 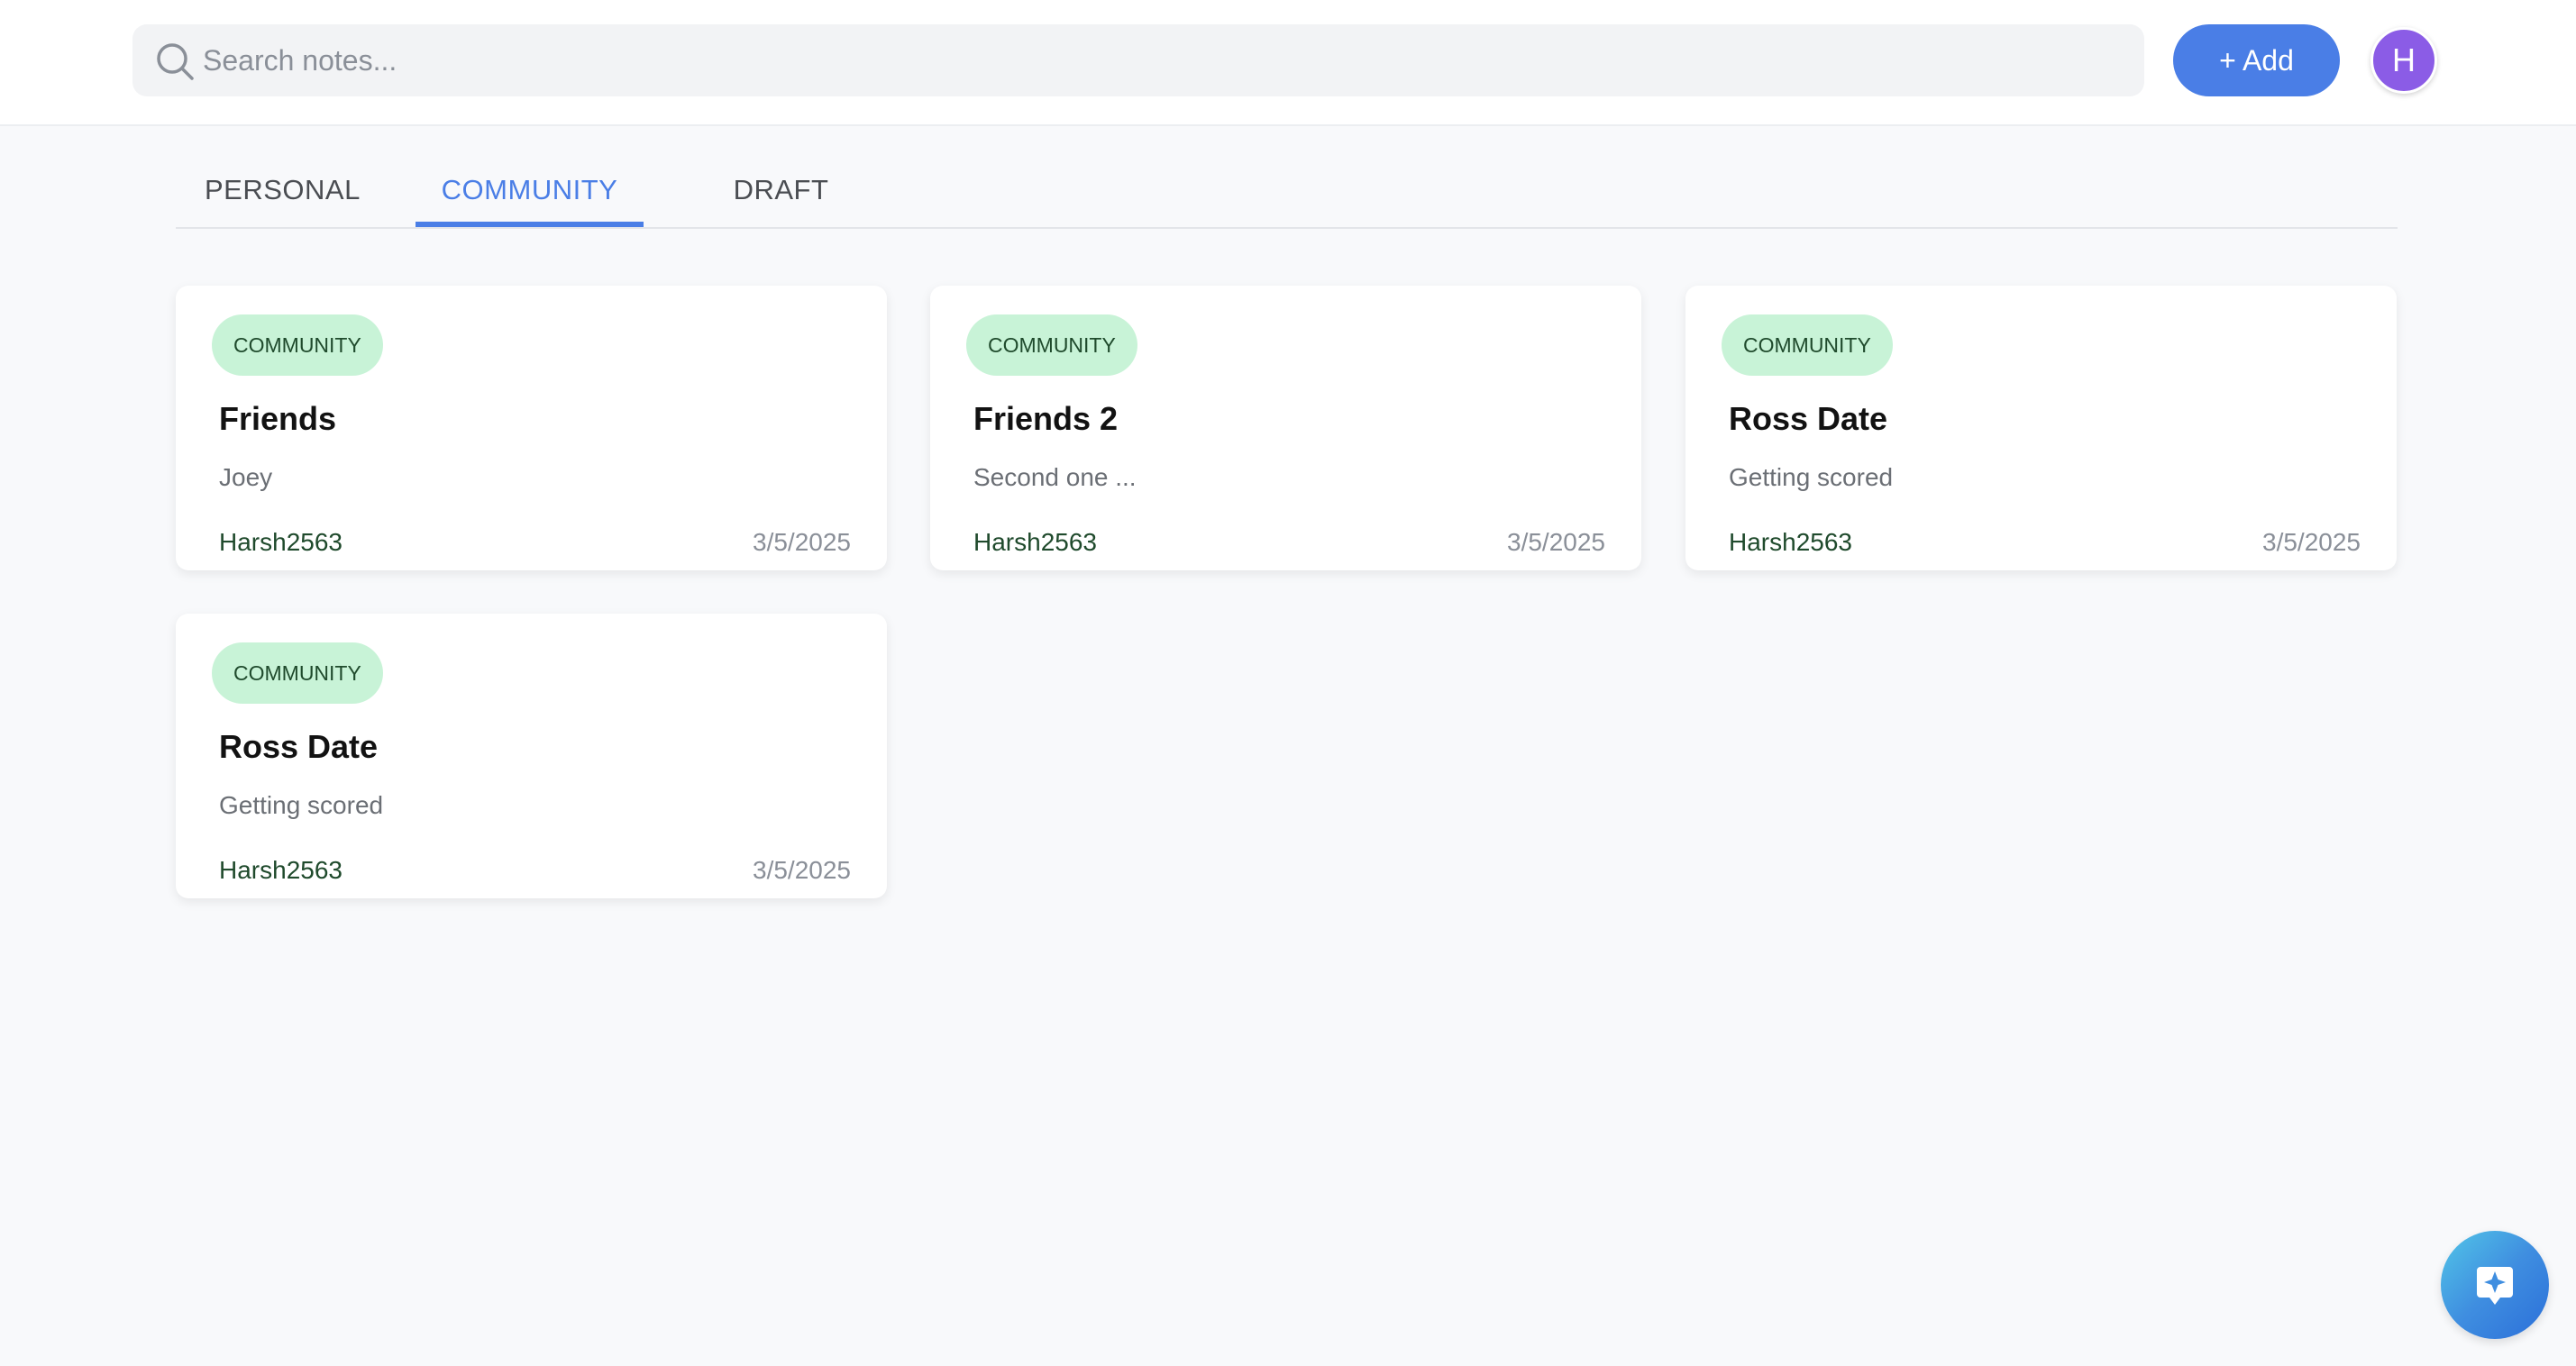 What do you see at coordinates (530, 200) in the screenshot?
I see `tab-community: COMMUNITY` at bounding box center [530, 200].